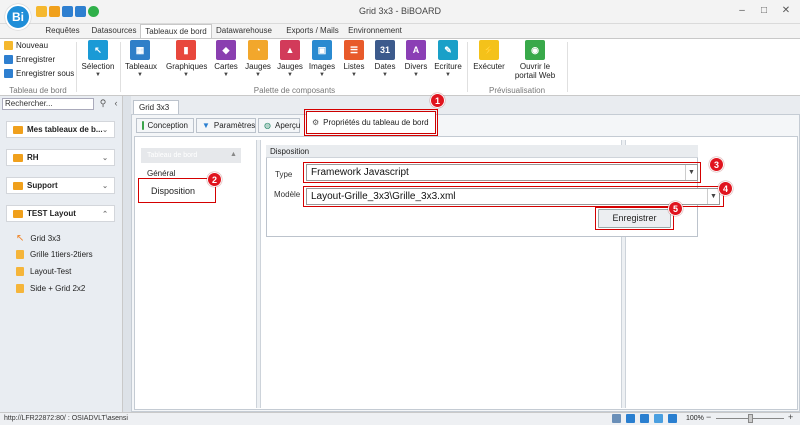 The height and width of the screenshot is (425, 800). I want to click on maximize-icon: □, so click(764, 11).